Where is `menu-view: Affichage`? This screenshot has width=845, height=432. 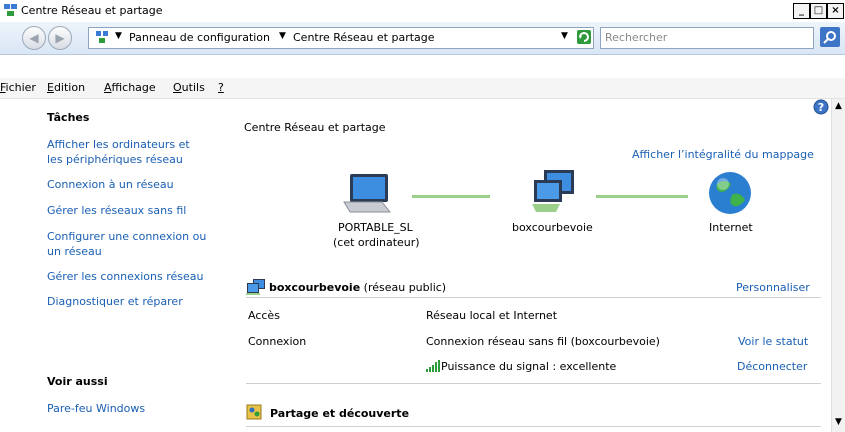 menu-view: Affichage is located at coordinates (130, 87).